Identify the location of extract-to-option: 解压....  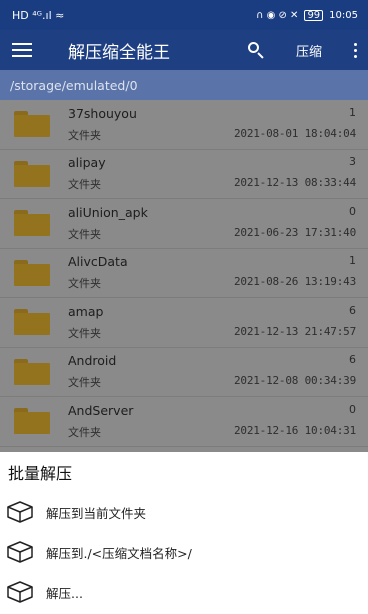
(184, 592).